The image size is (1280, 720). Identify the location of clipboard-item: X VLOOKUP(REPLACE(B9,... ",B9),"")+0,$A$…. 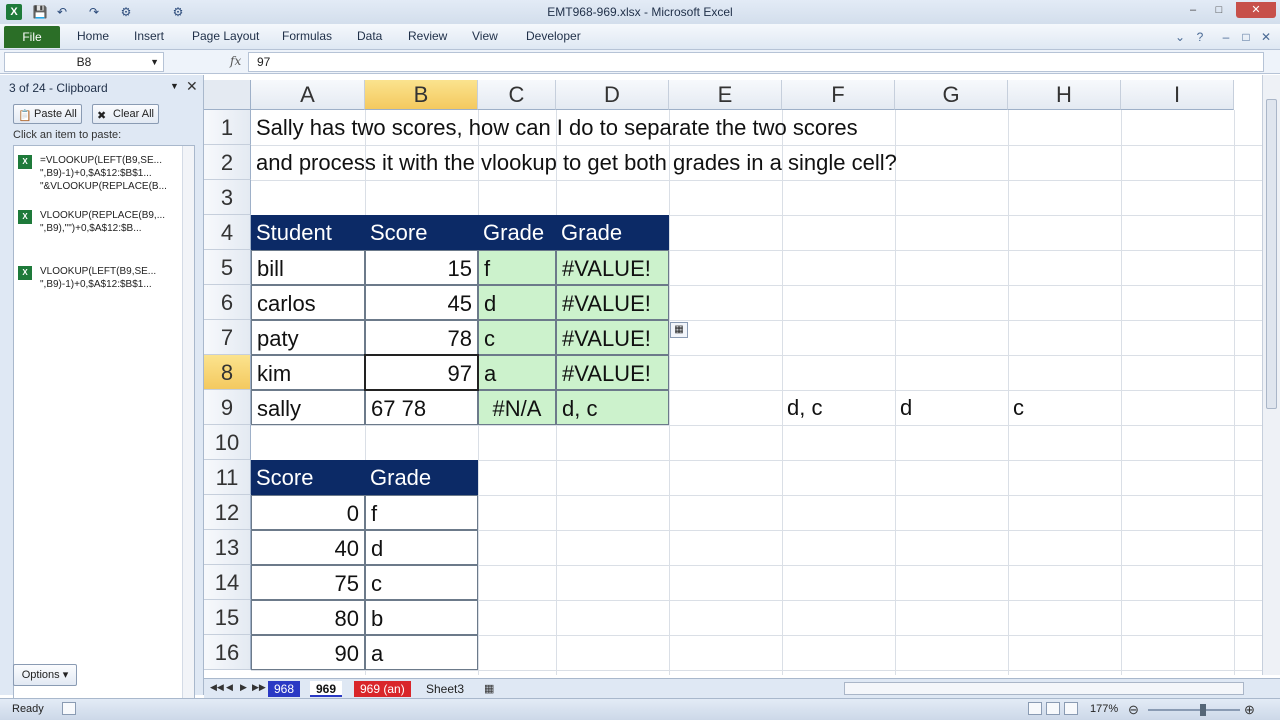
(98, 222).